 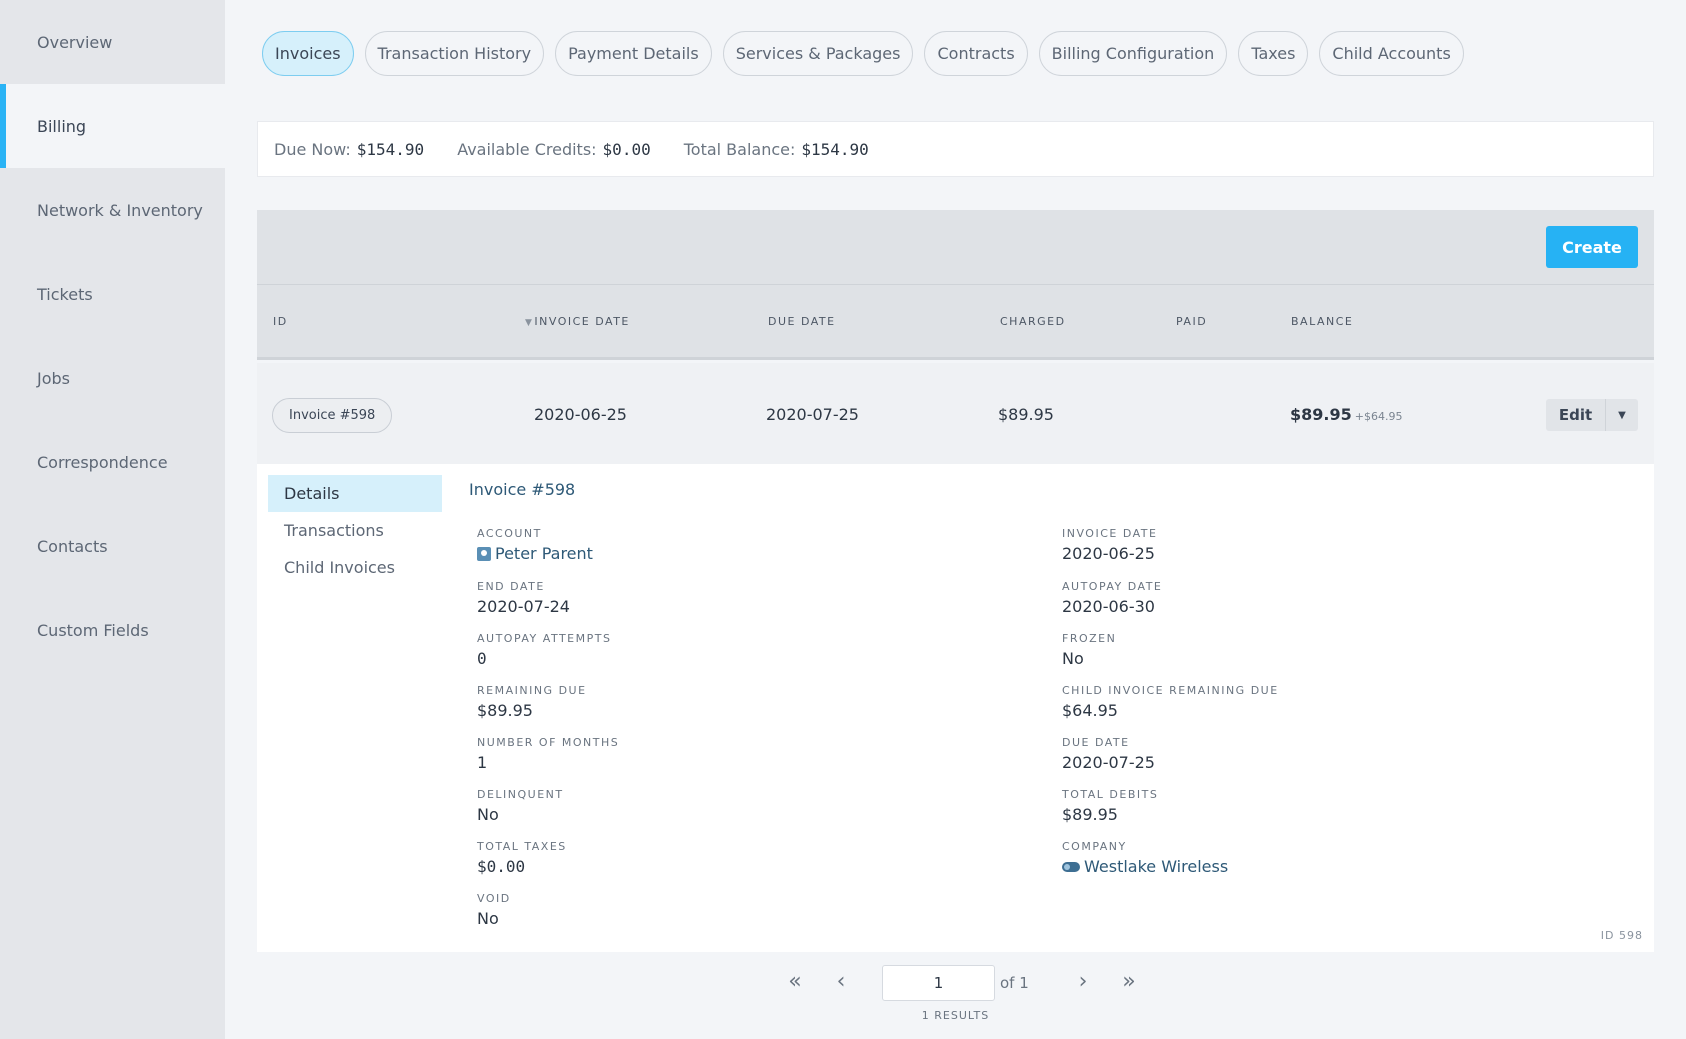 I want to click on due-now: Due Now: $154.90, so click(x=349, y=149).